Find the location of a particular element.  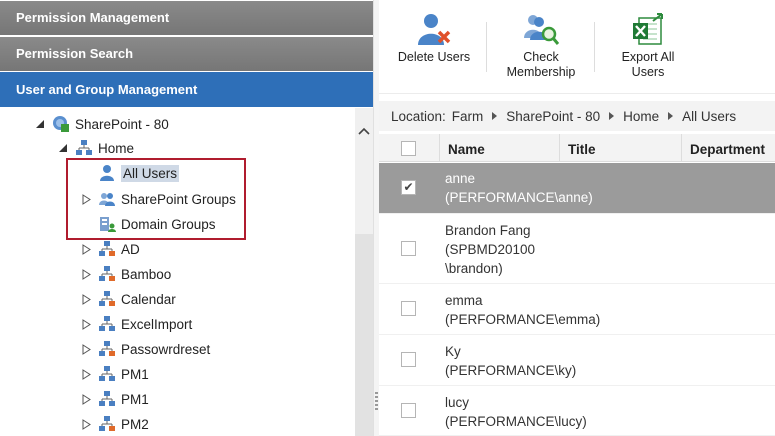

accordion-user-group-management: User and Group Management is located at coordinates (186, 89).